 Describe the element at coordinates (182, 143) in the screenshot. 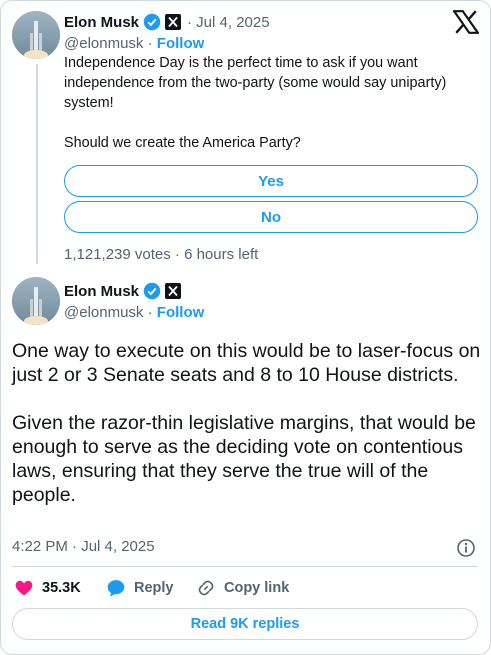

I see `quoted-text-question: Should we create the America Party?` at that location.